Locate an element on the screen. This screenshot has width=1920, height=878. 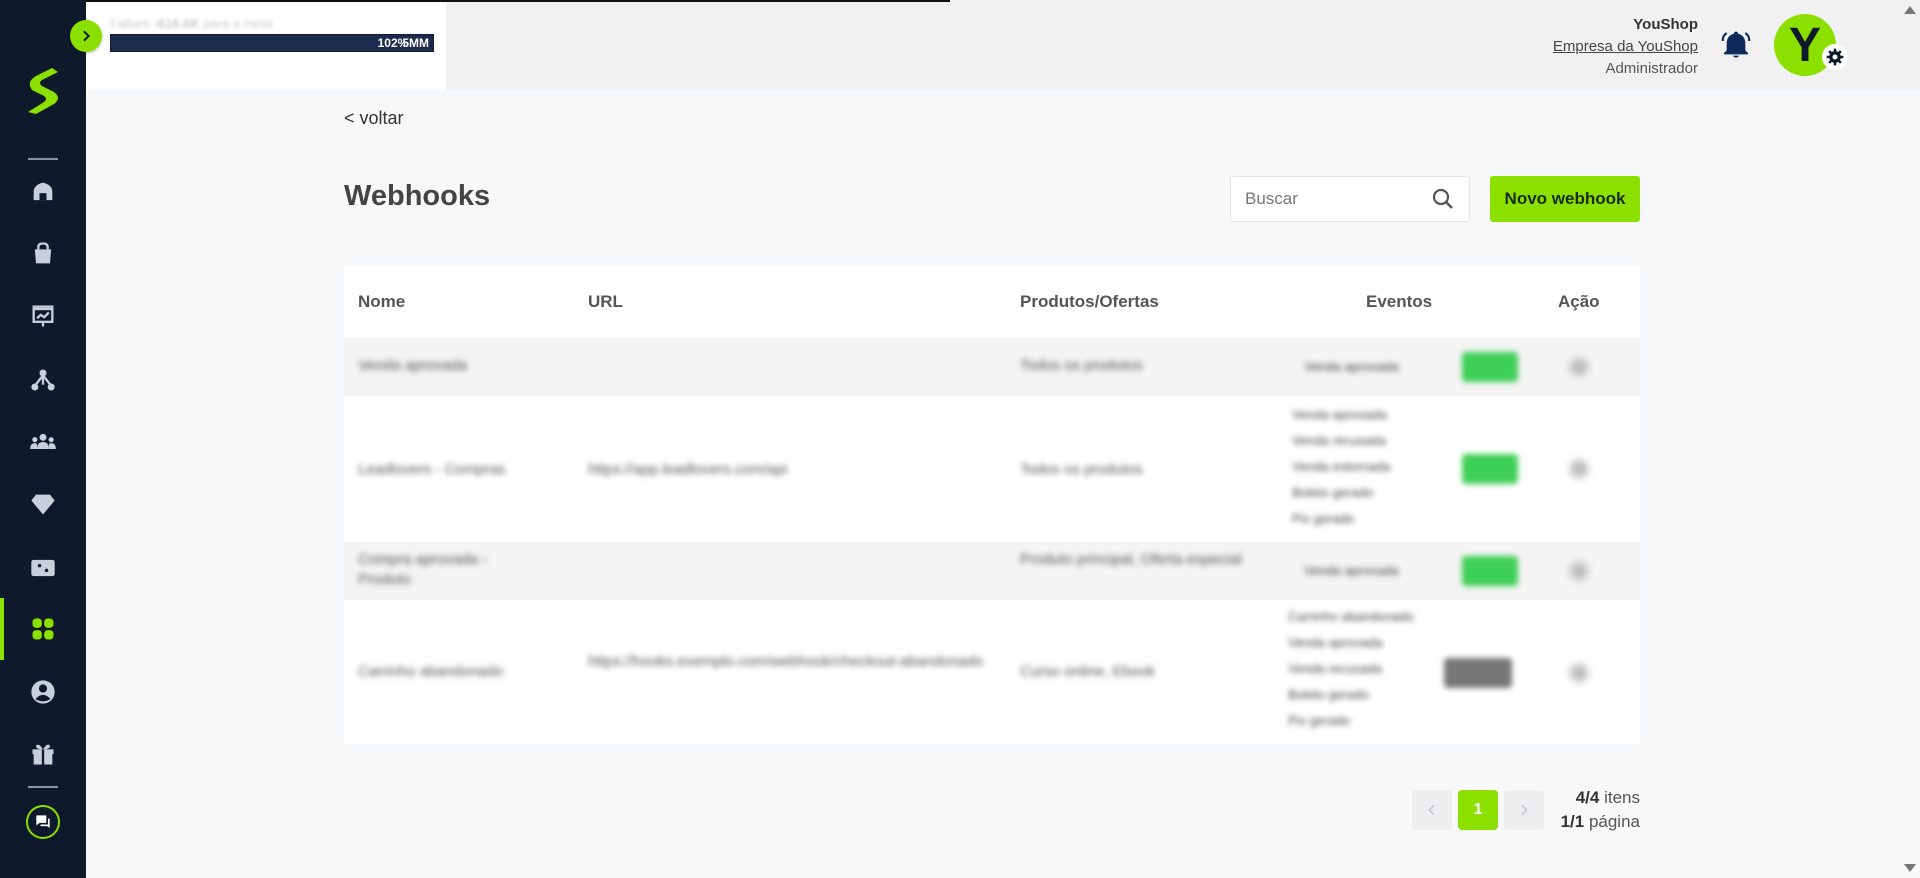
webhook-products: Produto principal, Oferta especial is located at coordinates (1131, 559).